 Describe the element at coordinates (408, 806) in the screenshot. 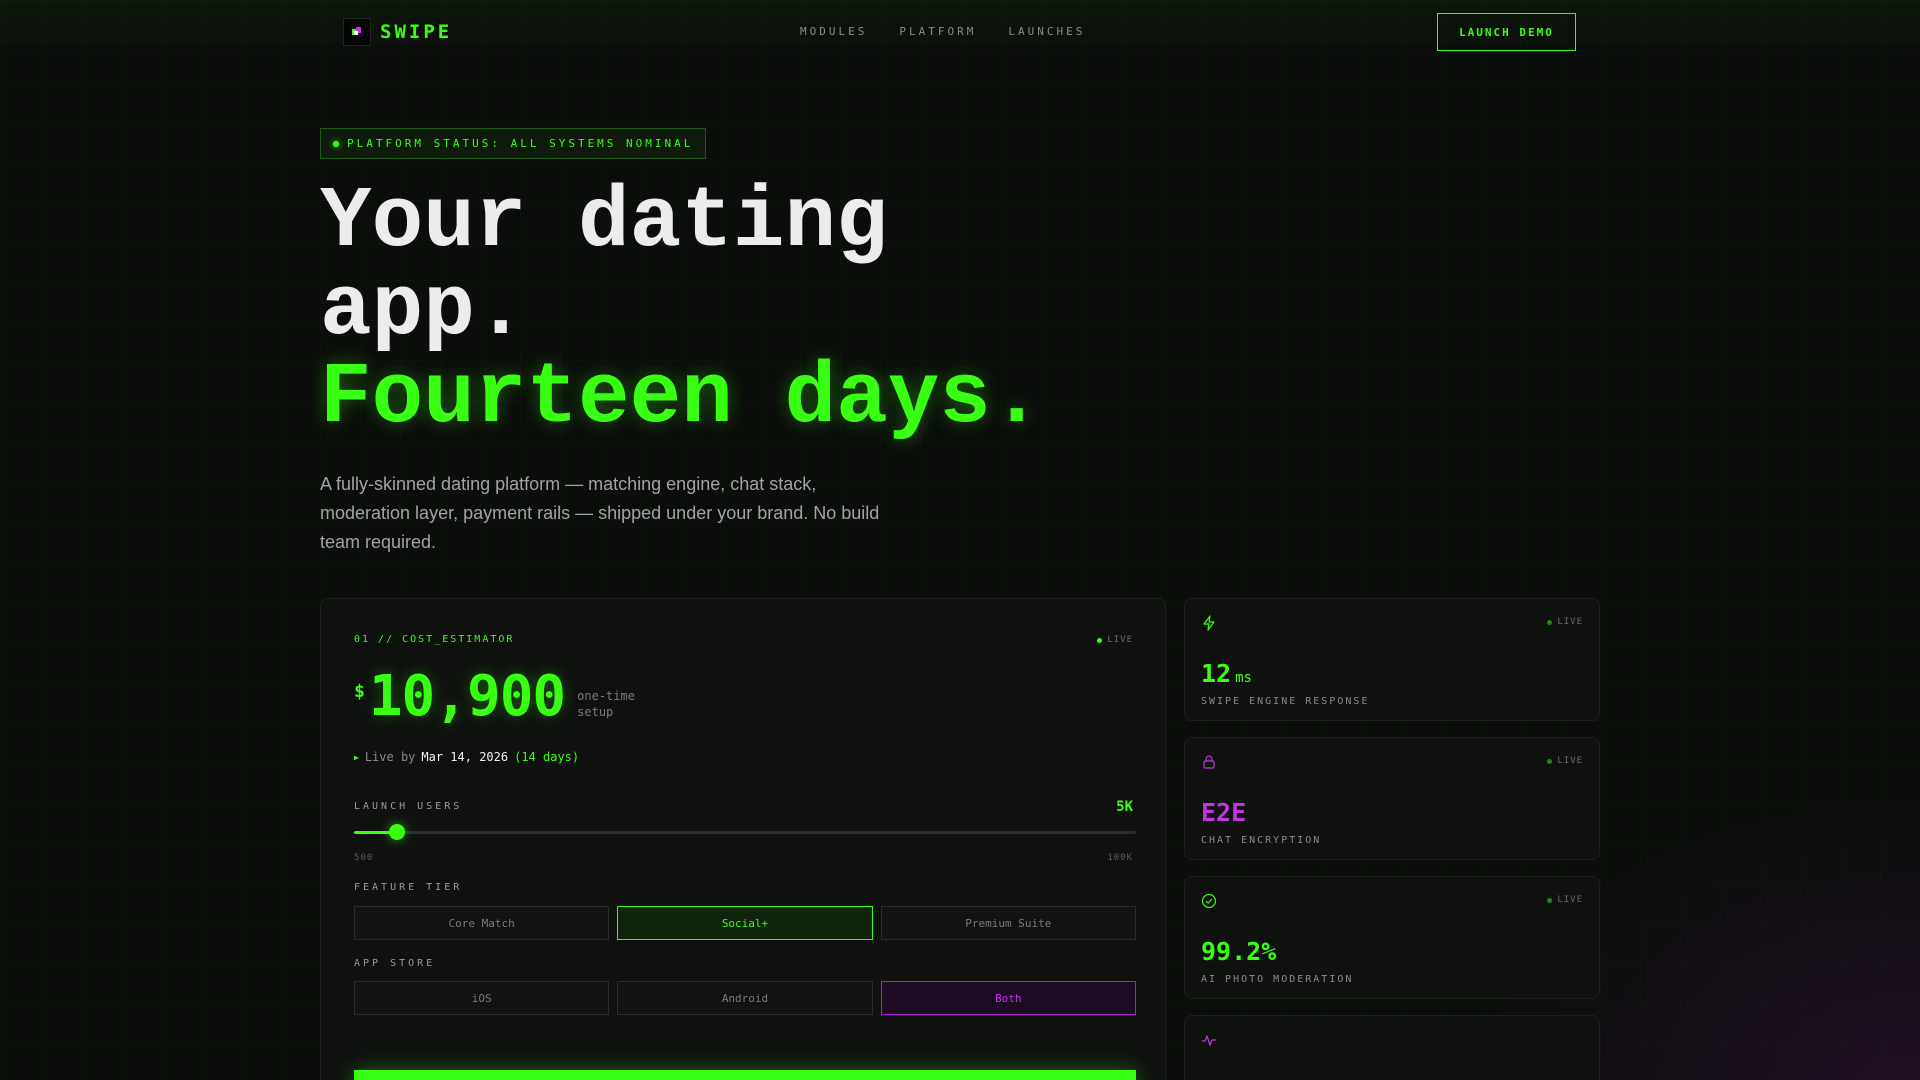

I see `launch-users-label: LAUNCH USERS` at that location.